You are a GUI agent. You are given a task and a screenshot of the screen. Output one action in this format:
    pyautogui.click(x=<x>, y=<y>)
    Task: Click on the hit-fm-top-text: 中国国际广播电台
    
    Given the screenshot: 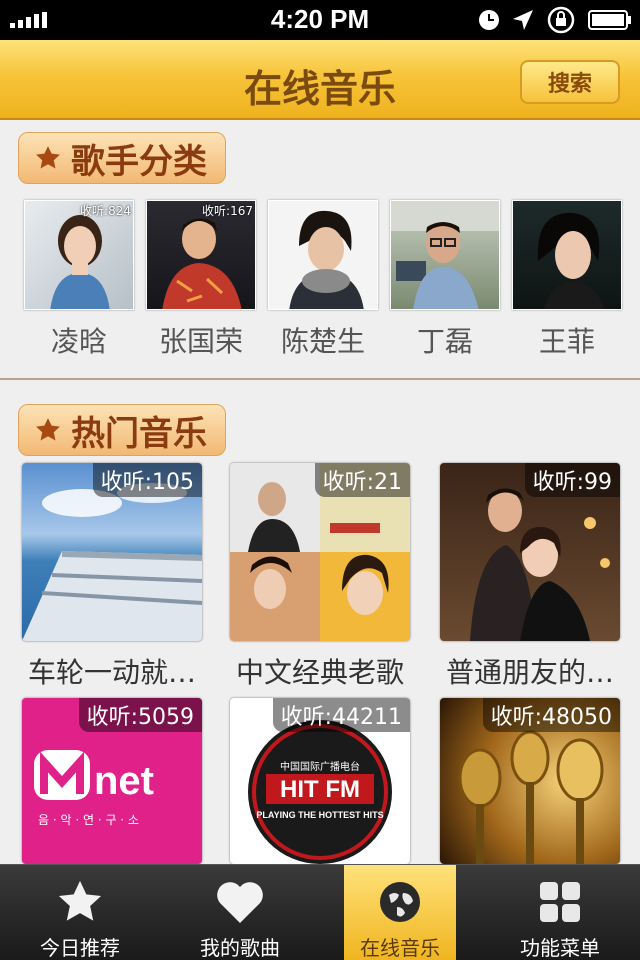 What is the action you would take?
    pyautogui.click(x=320, y=766)
    